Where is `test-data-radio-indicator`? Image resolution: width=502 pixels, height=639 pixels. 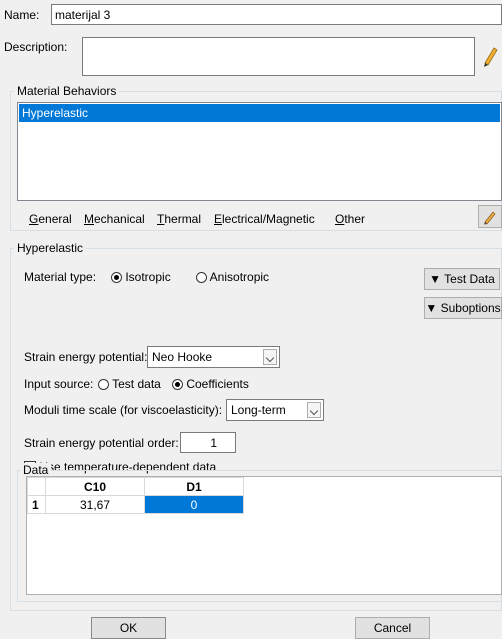 test-data-radio-indicator is located at coordinates (103, 384).